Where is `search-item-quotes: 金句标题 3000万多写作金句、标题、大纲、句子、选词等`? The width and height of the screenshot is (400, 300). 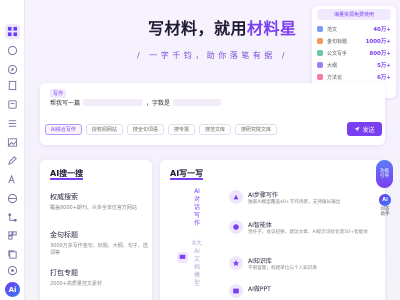 search-item-quotes: 金句标题 3000万多写作金句、标题、大纲、句子、选词等 is located at coordinates (101, 243).